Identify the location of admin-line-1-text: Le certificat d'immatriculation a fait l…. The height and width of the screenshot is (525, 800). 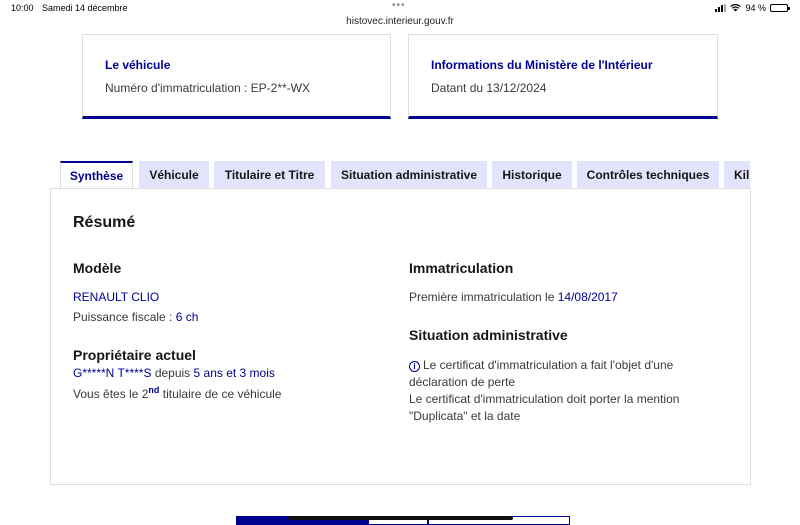
(548, 365).